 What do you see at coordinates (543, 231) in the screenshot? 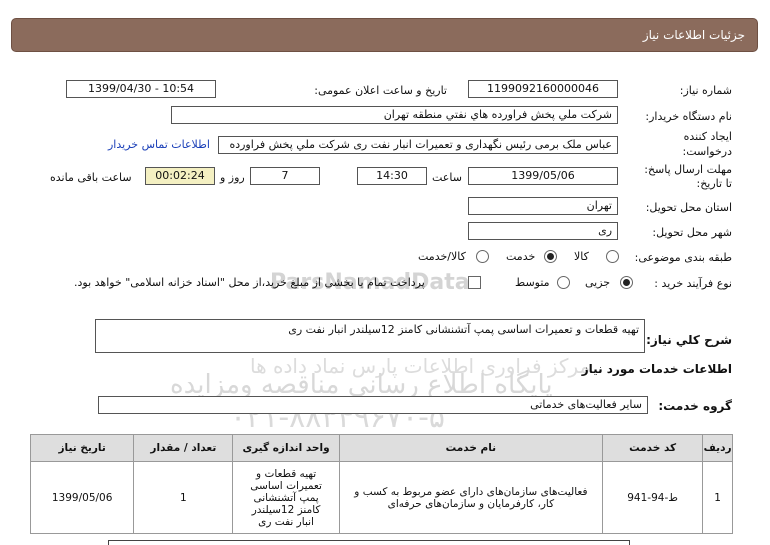
I see `city-field: ری` at bounding box center [543, 231].